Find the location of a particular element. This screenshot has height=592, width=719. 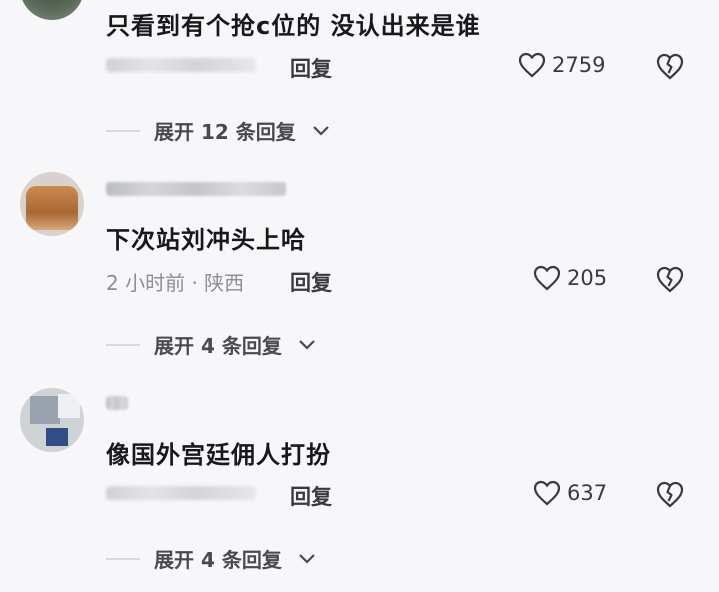

like-count: 2759 is located at coordinates (579, 65).